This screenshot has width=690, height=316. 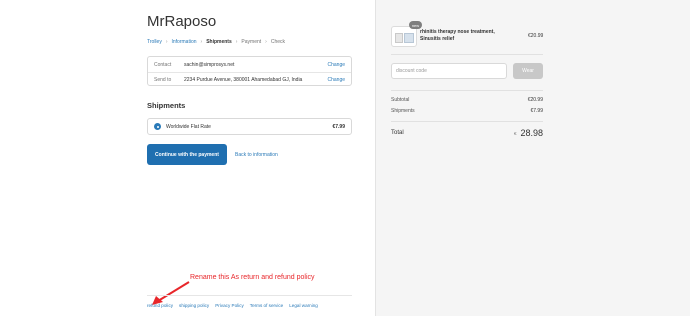 What do you see at coordinates (187, 154) in the screenshot?
I see `continue-to-payment-button: Continue with the payment` at bounding box center [187, 154].